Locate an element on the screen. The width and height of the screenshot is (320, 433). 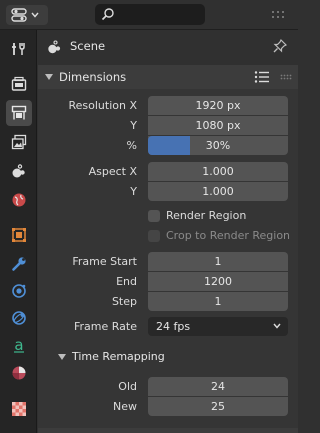
render-region-checkbox: Render Region is located at coordinates (197, 215).